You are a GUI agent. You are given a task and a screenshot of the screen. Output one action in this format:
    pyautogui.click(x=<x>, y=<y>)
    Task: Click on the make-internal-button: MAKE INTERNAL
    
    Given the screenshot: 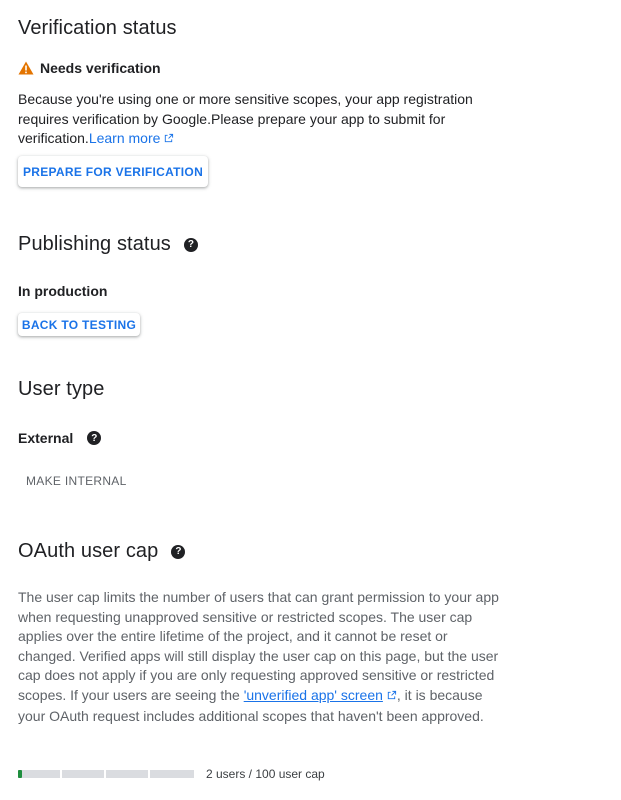 What is the action you would take?
    pyautogui.click(x=76, y=481)
    